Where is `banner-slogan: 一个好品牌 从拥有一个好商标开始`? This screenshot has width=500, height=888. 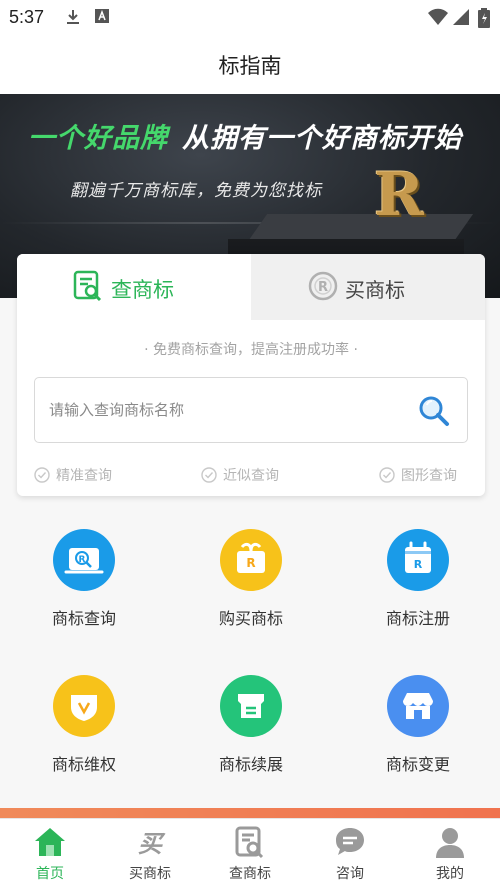
banner-slogan: 一个好品牌 从拥有一个好商标开始 is located at coordinates (245, 135).